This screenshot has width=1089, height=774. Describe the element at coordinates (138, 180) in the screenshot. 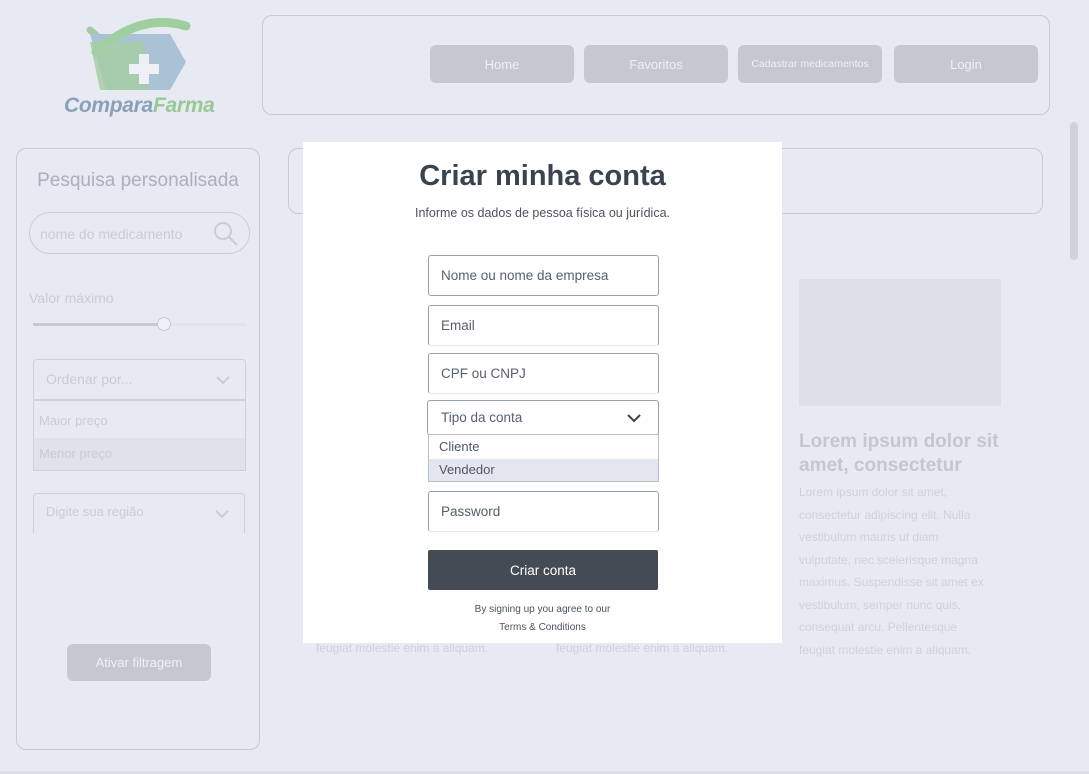

I see `sidebar-title: Pesquisa personalisada` at that location.